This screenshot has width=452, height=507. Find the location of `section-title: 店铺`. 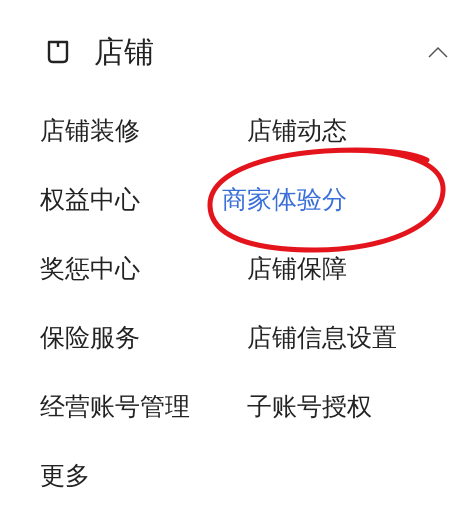

section-title: 店铺 is located at coordinates (124, 53).